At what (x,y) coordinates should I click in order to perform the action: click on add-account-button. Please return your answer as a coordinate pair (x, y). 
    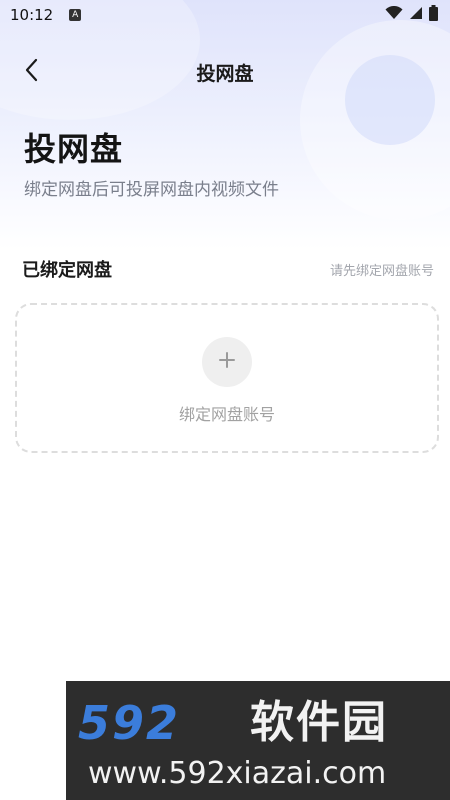
    Looking at the image, I should click on (227, 362).